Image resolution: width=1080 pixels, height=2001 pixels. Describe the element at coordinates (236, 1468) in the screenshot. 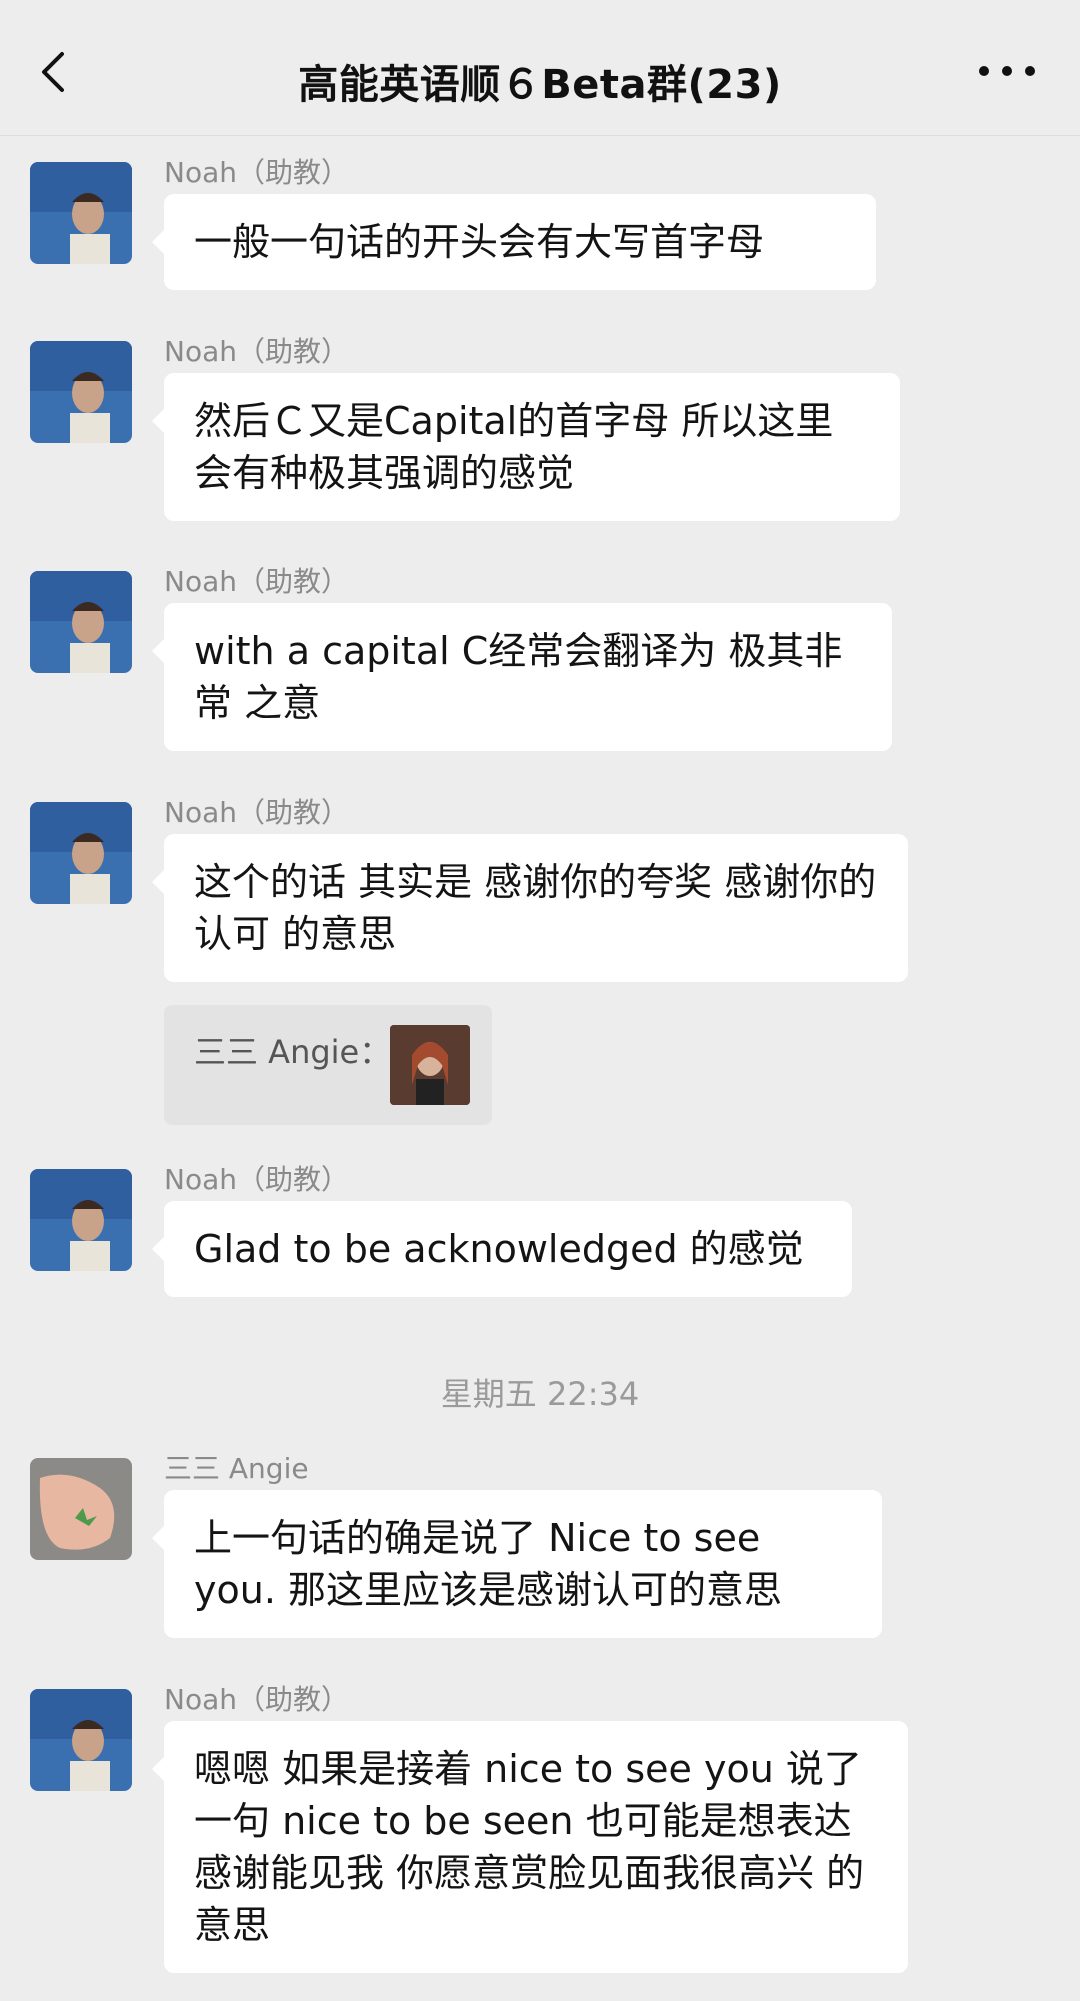

I see `sender-name: 三三 Angie` at that location.